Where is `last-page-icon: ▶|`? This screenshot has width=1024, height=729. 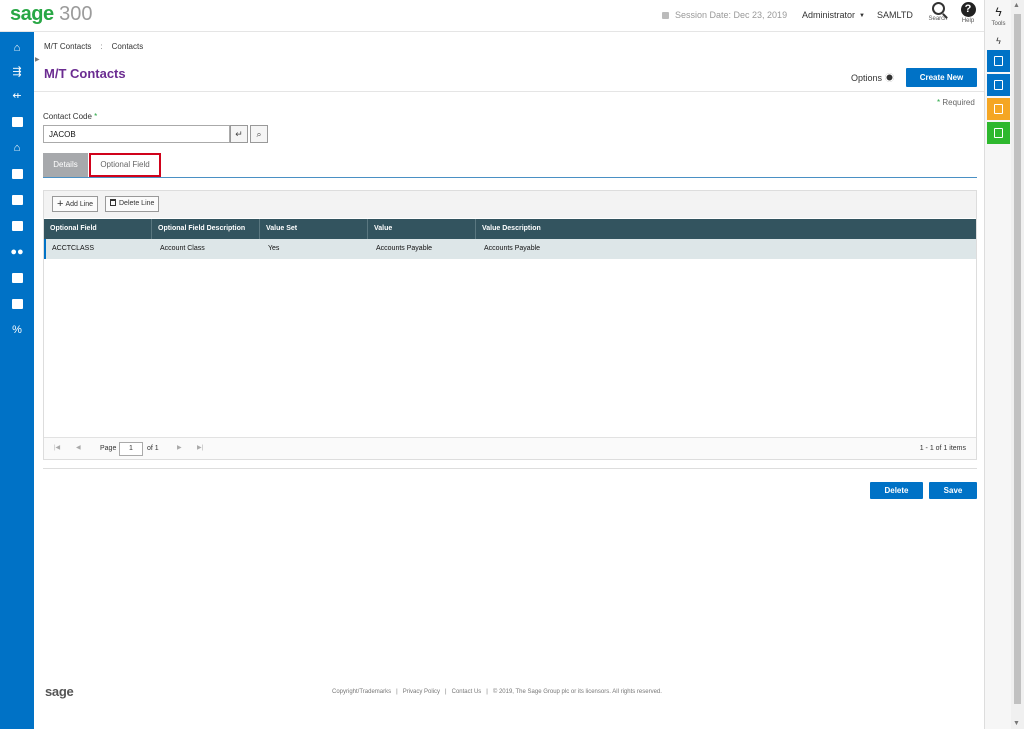
last-page-icon: ▶| is located at coordinates (200, 447).